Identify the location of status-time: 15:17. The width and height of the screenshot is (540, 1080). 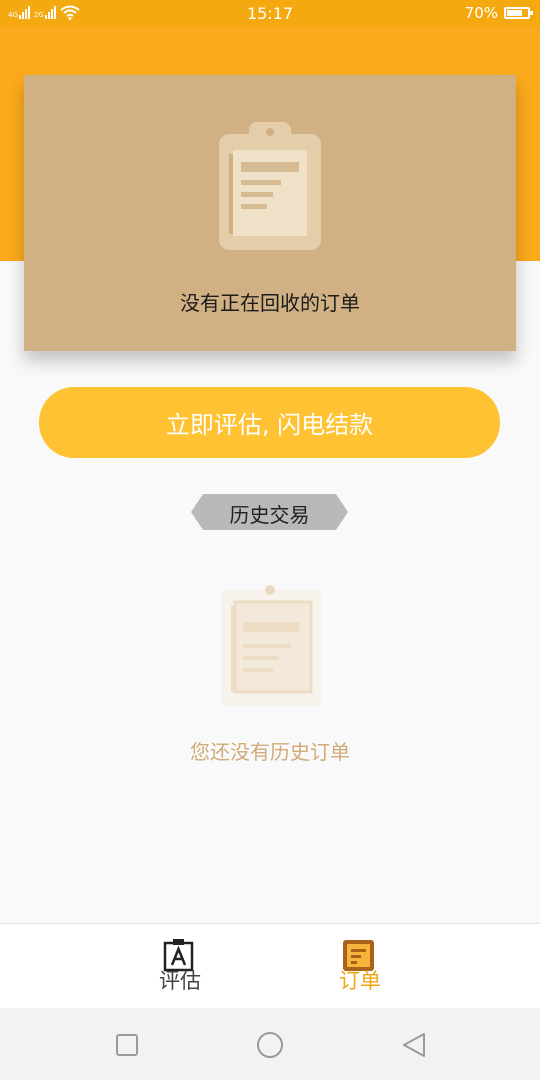
(270, 13).